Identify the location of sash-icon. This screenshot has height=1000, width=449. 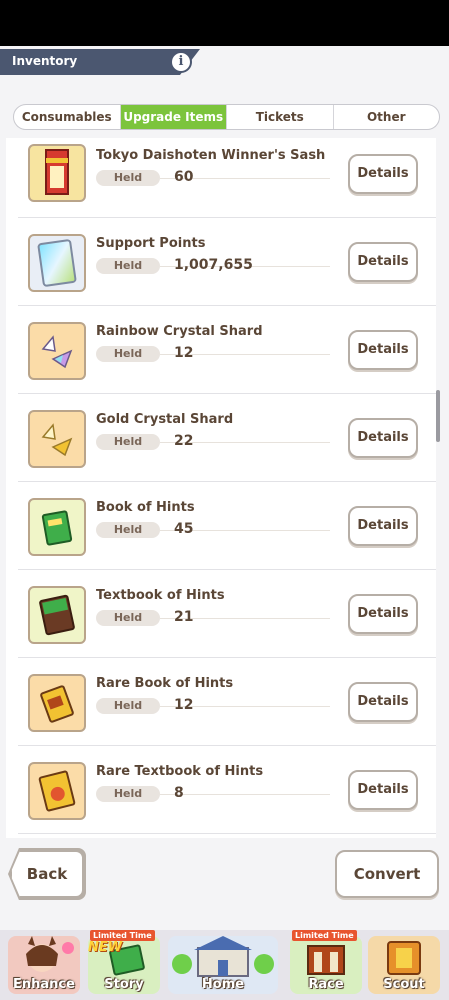
(57, 173).